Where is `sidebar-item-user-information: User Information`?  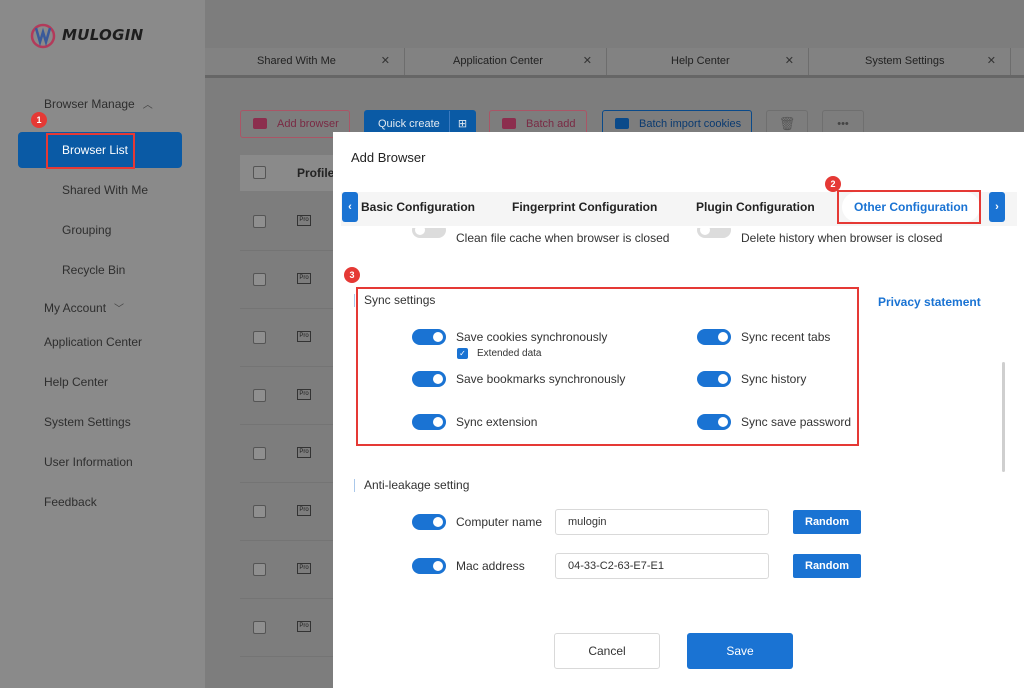 sidebar-item-user-information: User Information is located at coordinates (102, 462).